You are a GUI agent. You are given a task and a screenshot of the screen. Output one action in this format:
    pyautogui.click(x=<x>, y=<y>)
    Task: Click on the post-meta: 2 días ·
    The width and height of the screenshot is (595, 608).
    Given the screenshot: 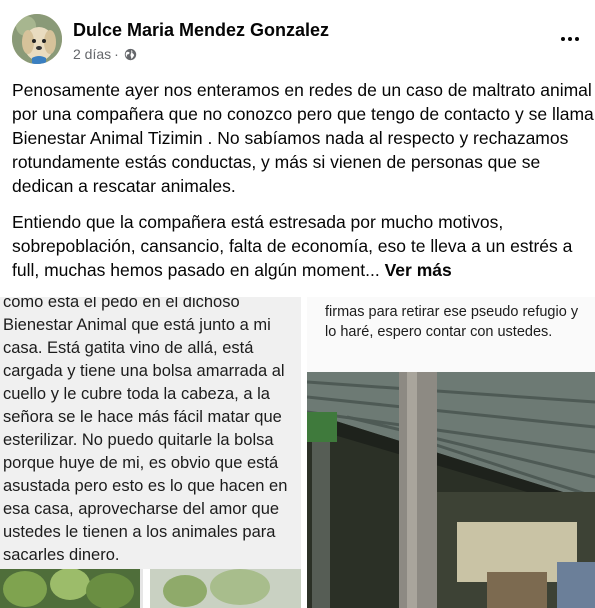 What is the action you would take?
    pyautogui.click(x=105, y=54)
    